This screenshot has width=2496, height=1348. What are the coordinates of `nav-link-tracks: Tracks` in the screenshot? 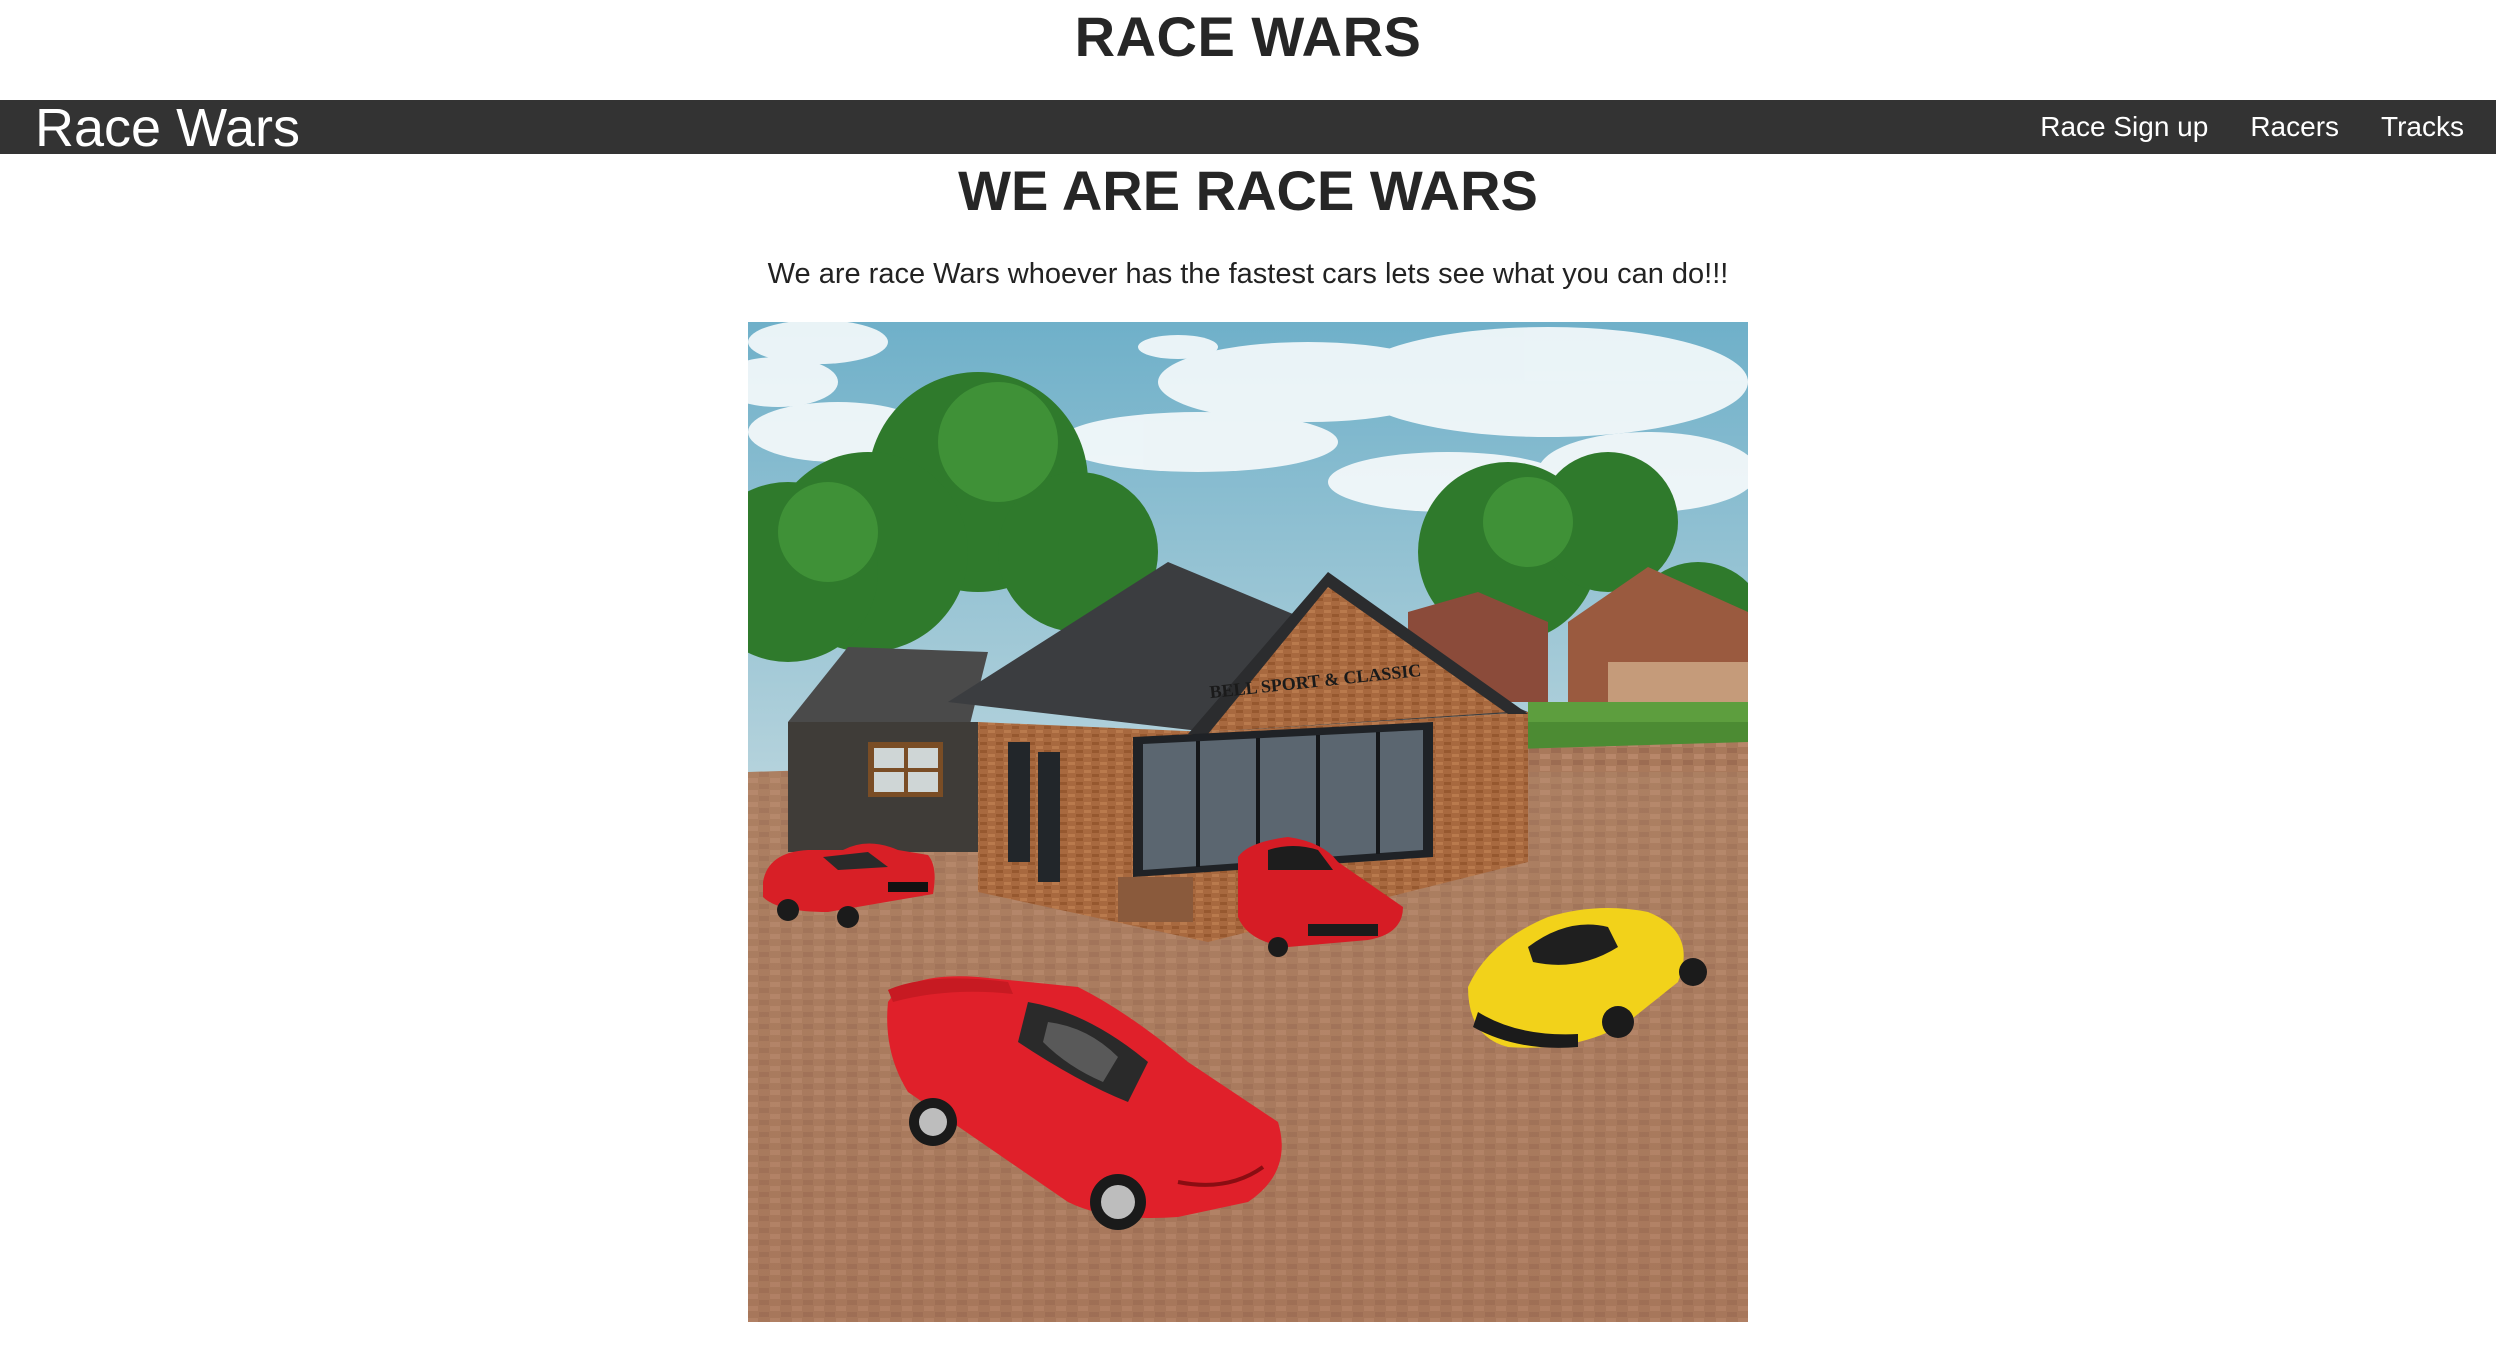 It's located at (2422, 127).